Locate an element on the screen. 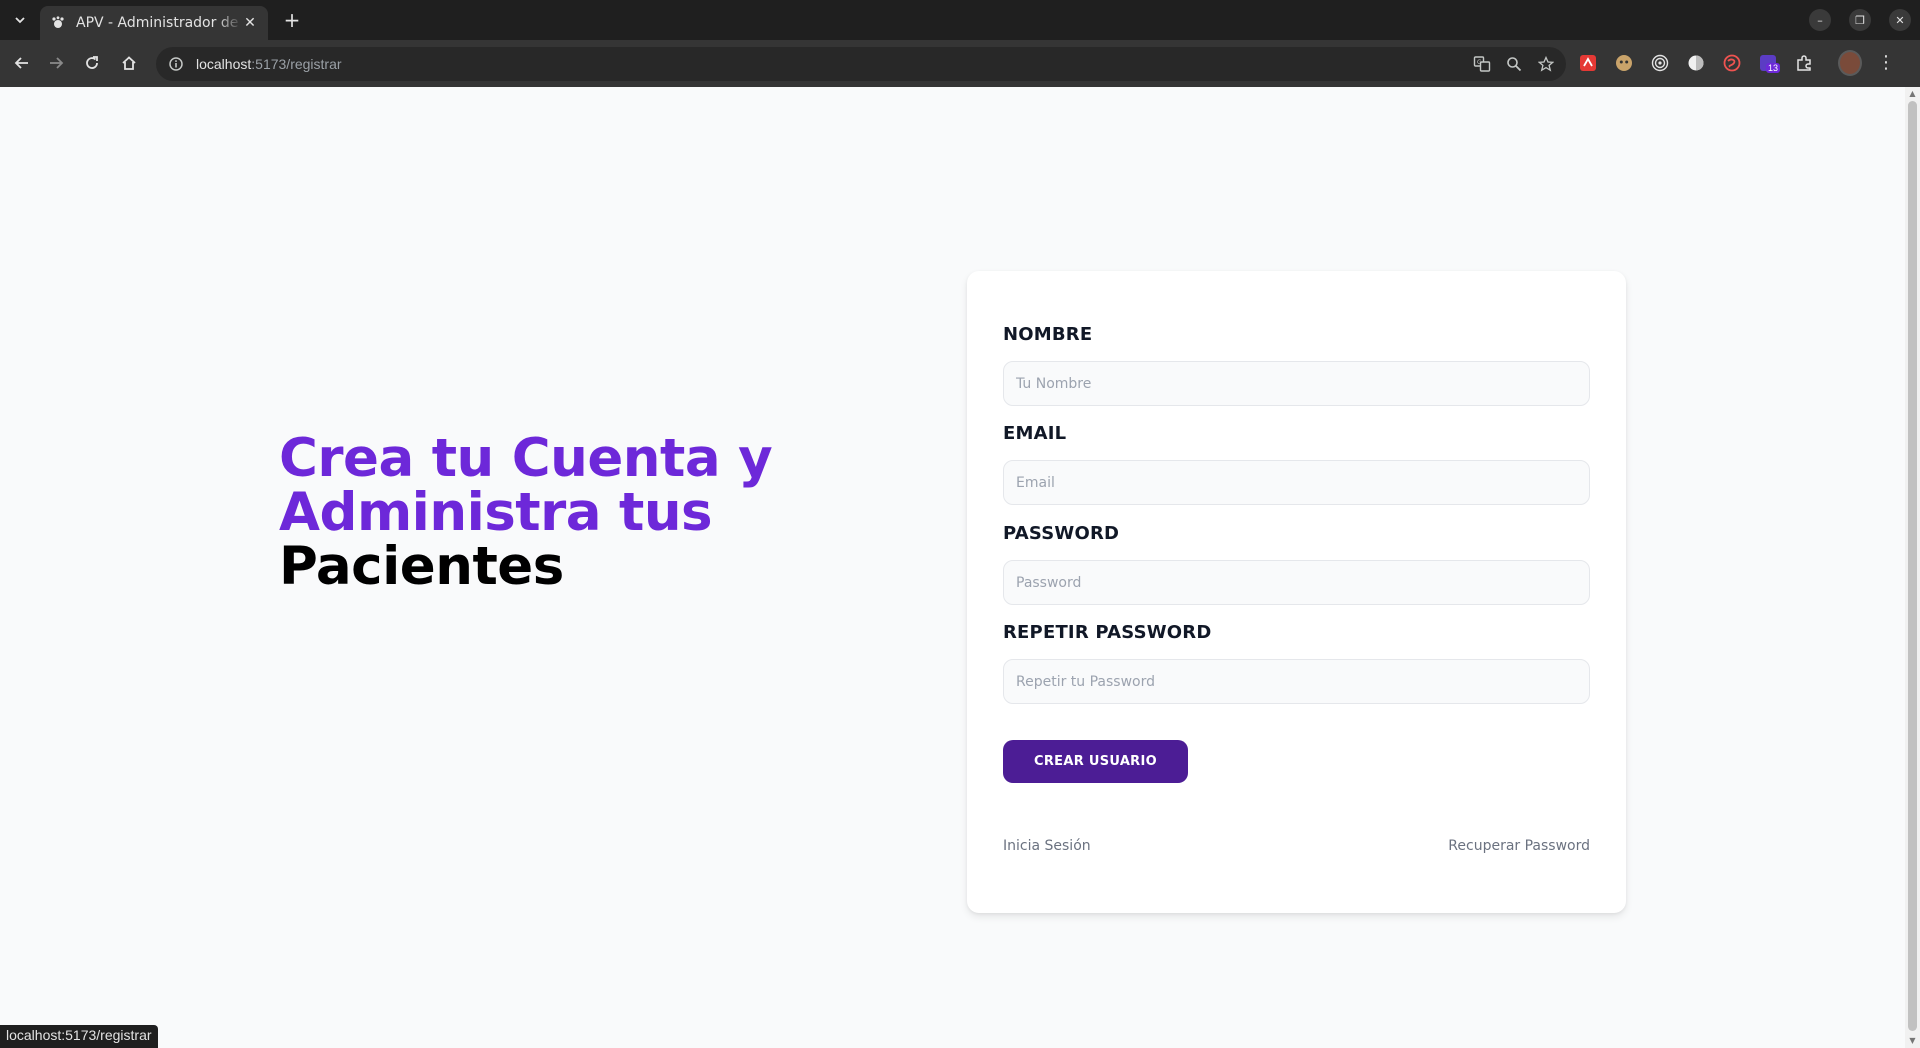 The image size is (1920, 1048). repetir-password-label: REPETIR PASSWORD is located at coordinates (1107, 632).